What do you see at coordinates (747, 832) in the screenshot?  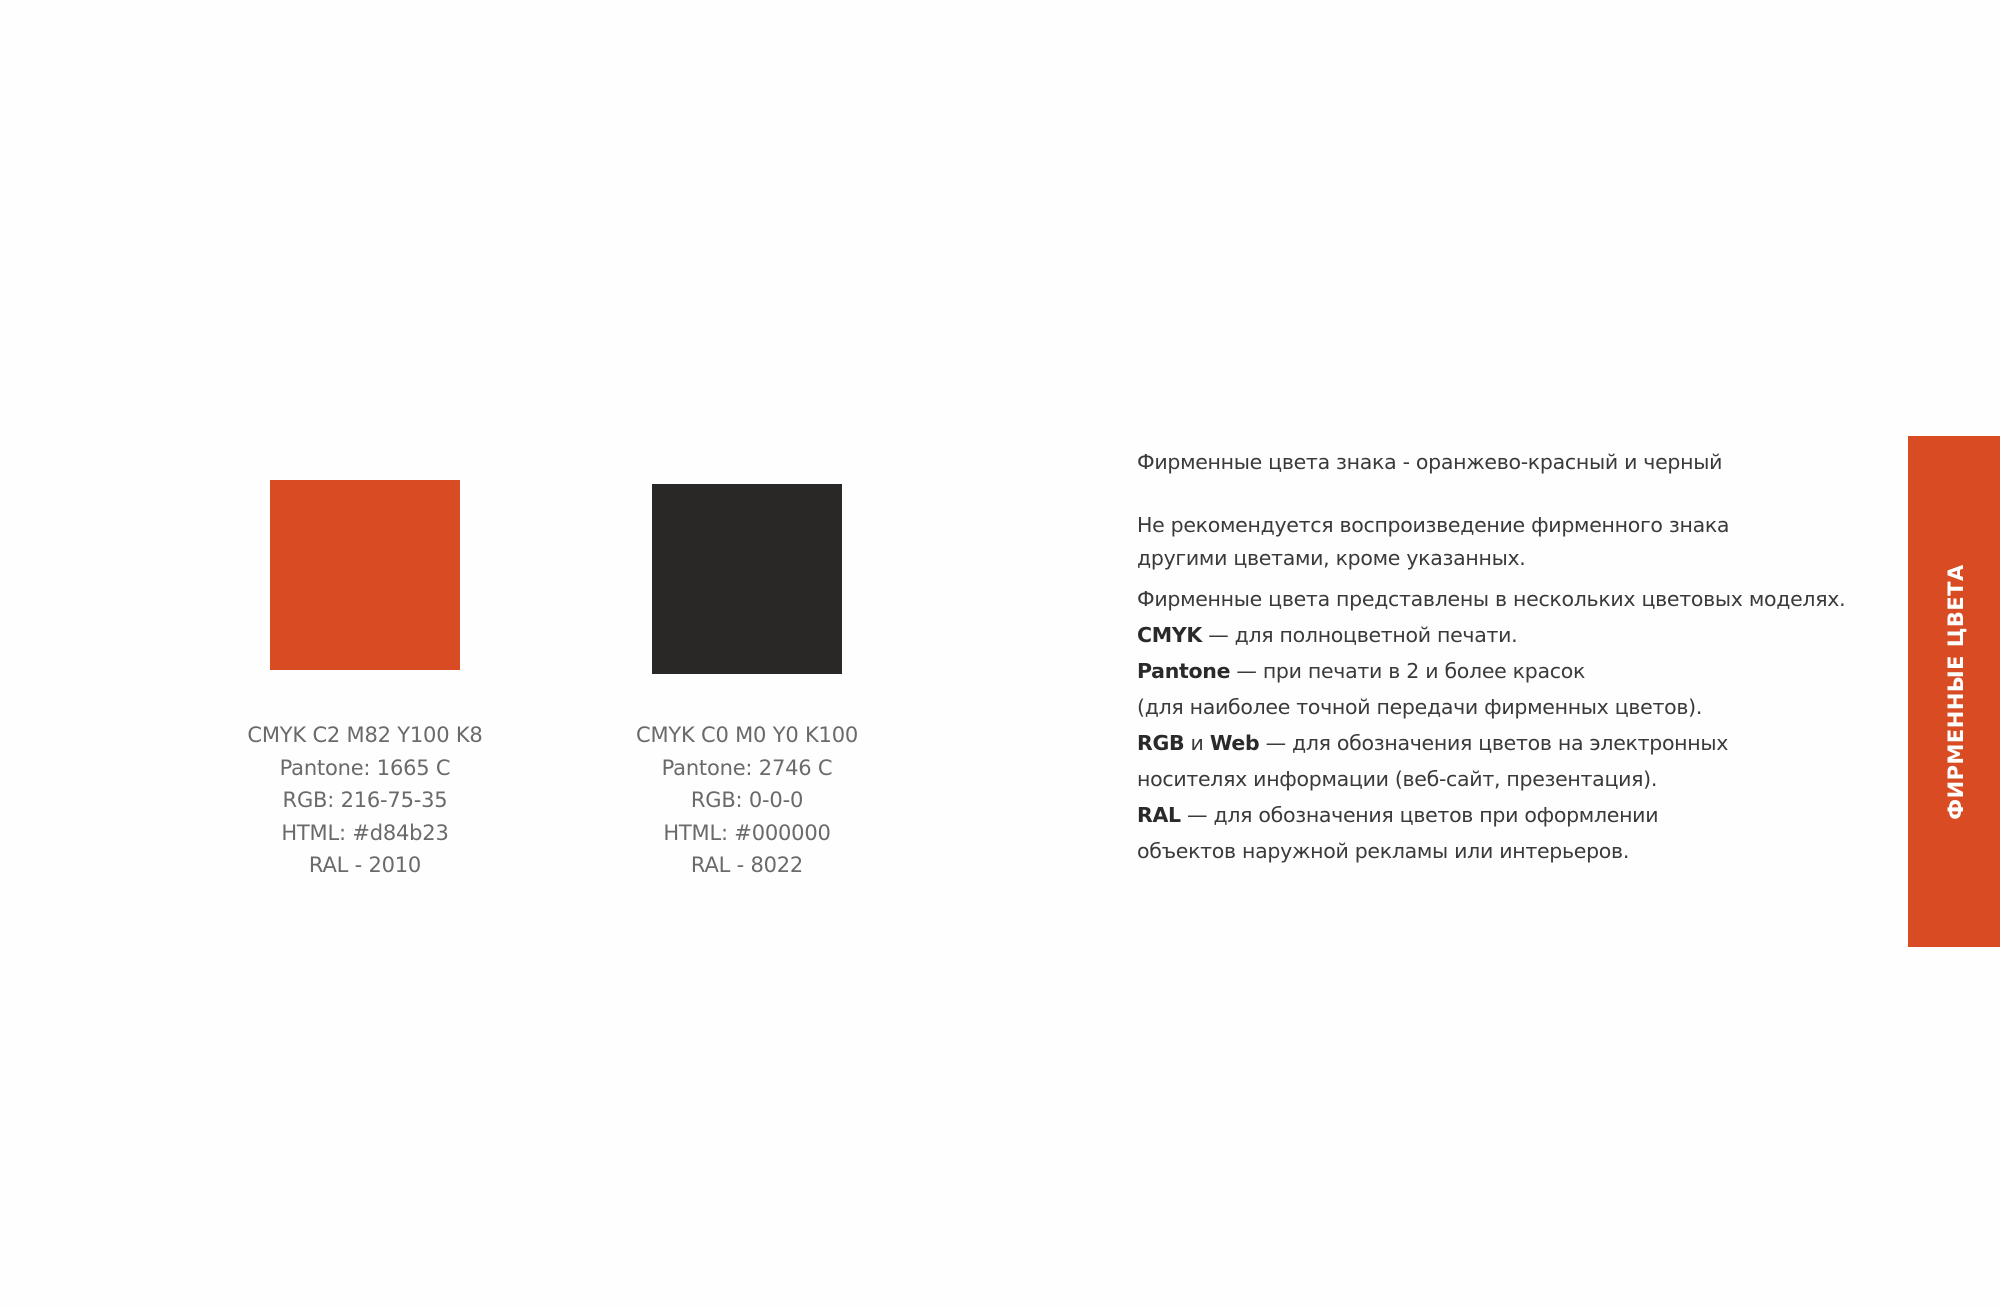 I see `spec-html: HTML: #000000` at bounding box center [747, 832].